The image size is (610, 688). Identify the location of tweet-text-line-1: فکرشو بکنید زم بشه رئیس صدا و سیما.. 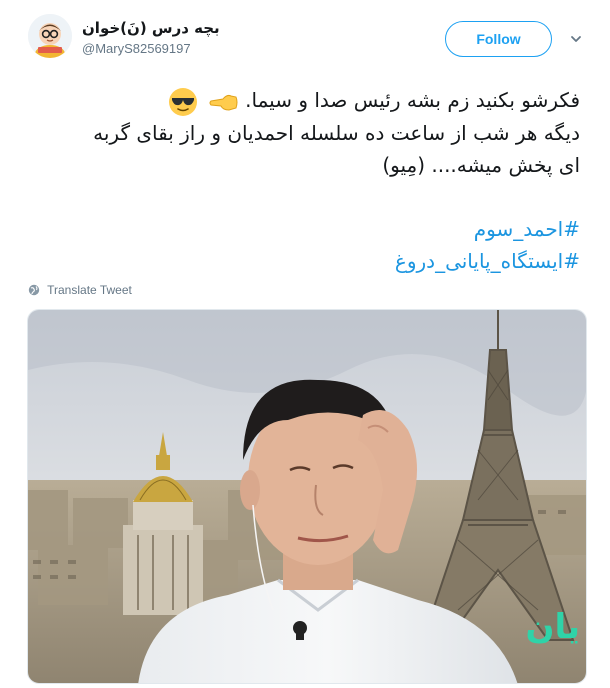
(412, 100).